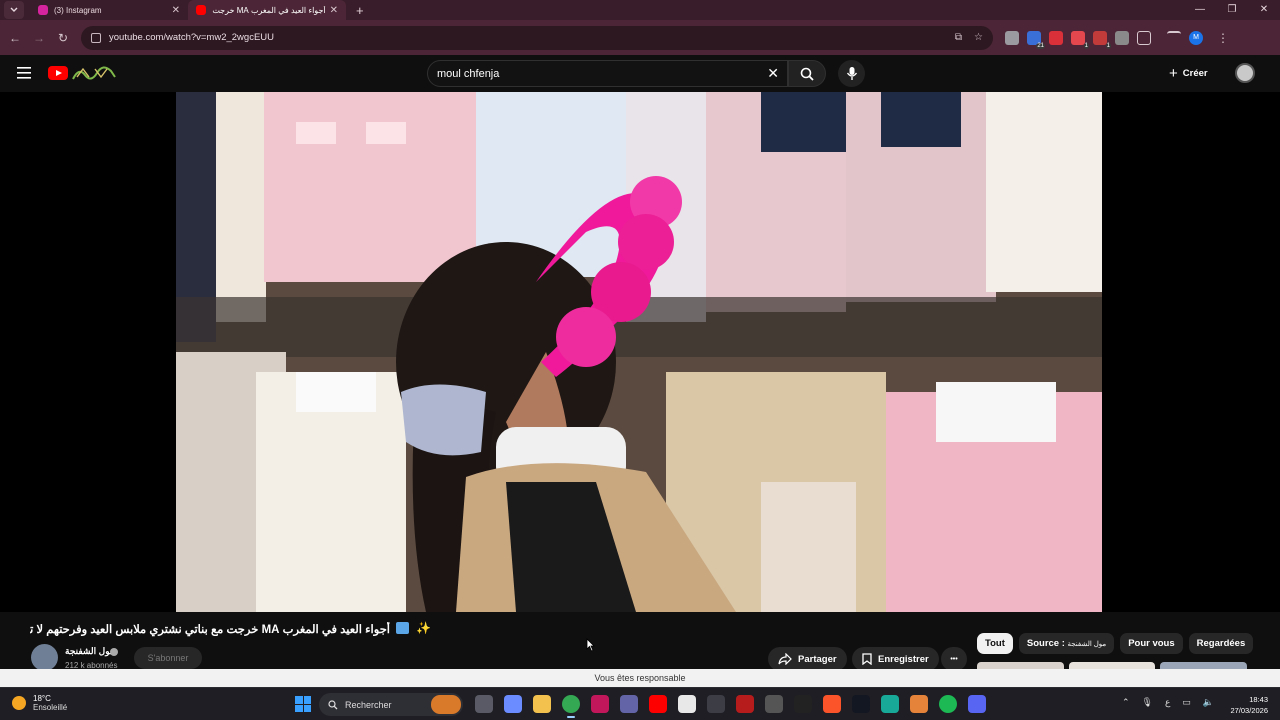 This screenshot has width=1280, height=720. Describe the element at coordinates (803, 704) in the screenshot. I see `xm-icon` at that location.